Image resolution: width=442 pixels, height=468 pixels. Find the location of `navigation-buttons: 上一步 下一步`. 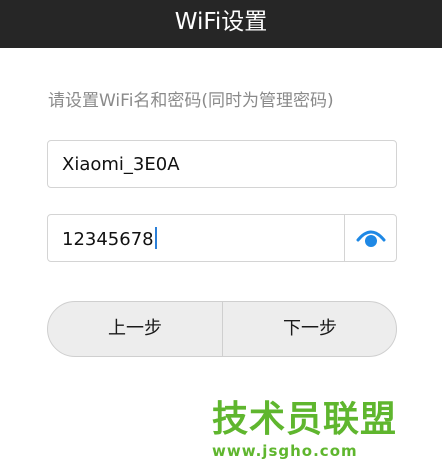

navigation-buttons: 上一步 下一步 is located at coordinates (222, 329).